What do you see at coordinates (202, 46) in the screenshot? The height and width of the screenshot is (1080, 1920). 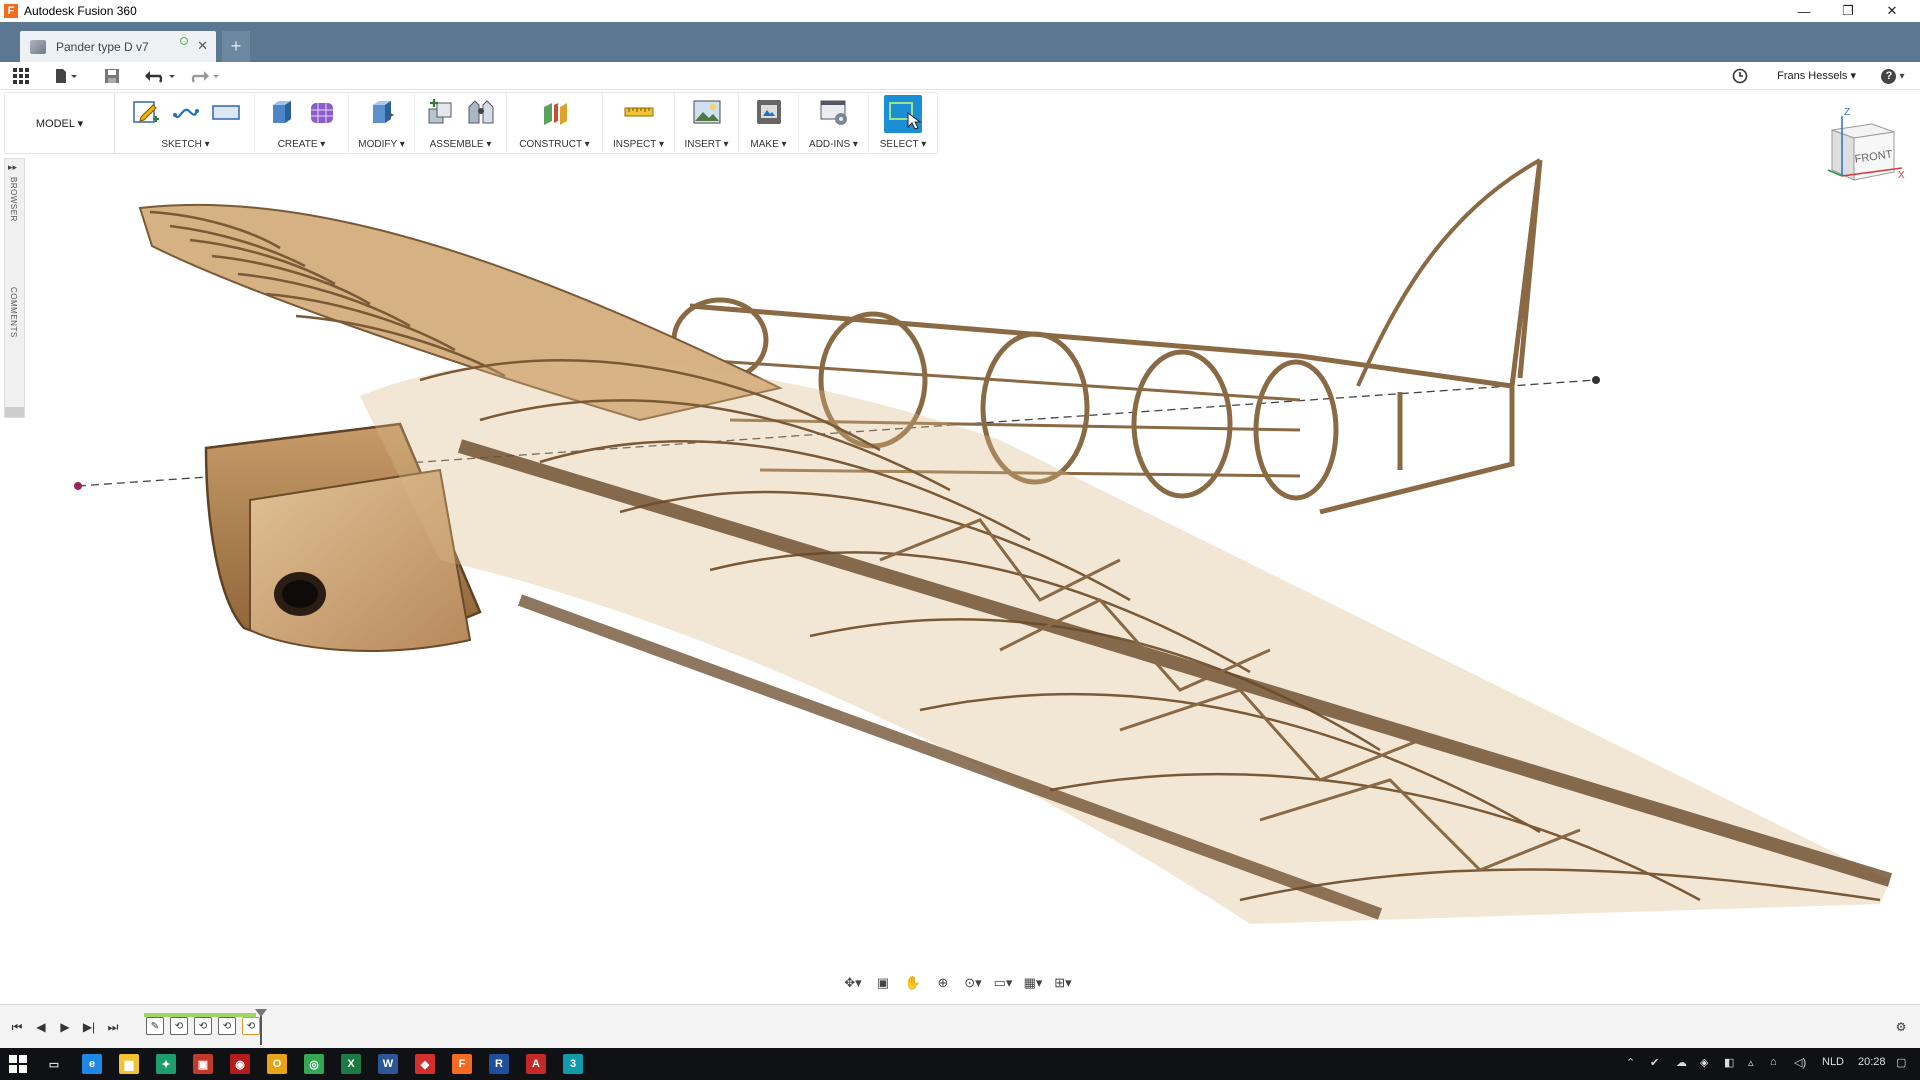 I see `close-tab-icon: ✕` at bounding box center [202, 46].